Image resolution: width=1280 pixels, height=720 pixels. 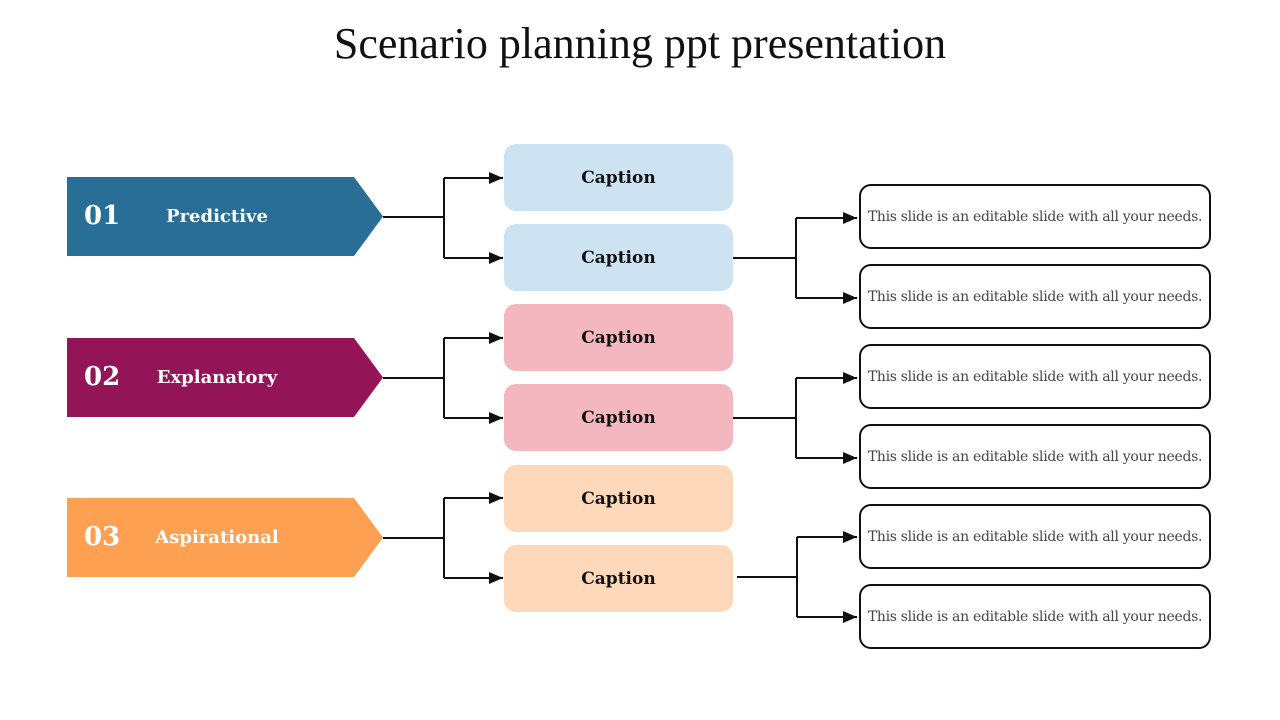 What do you see at coordinates (102, 537) in the screenshot?
I see `scenario-number: 03` at bounding box center [102, 537].